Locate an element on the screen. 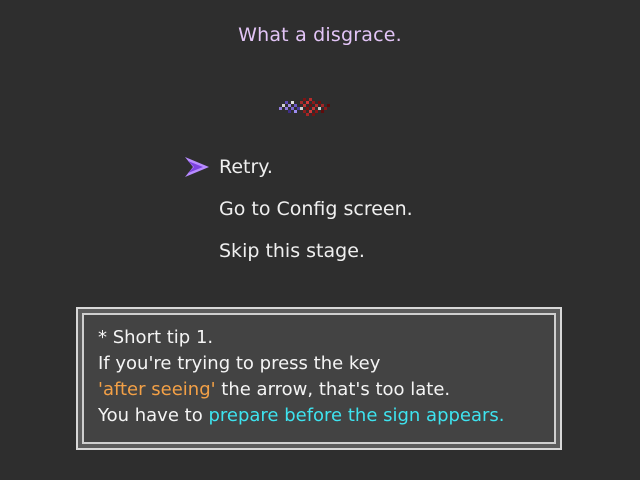  menu-item-retry: Retry. is located at coordinates (299, 175).